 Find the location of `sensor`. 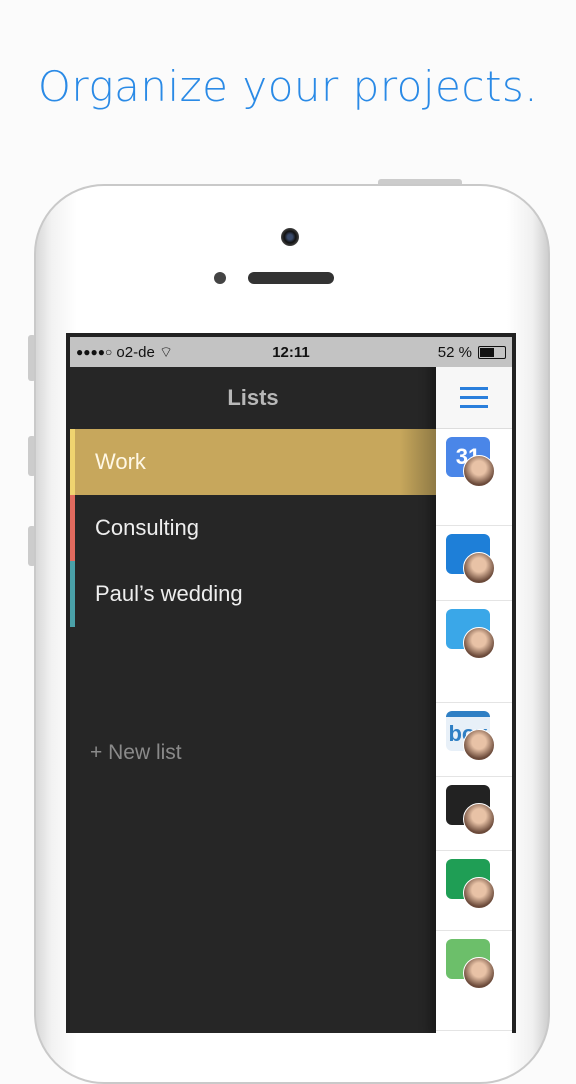

sensor is located at coordinates (220, 278).